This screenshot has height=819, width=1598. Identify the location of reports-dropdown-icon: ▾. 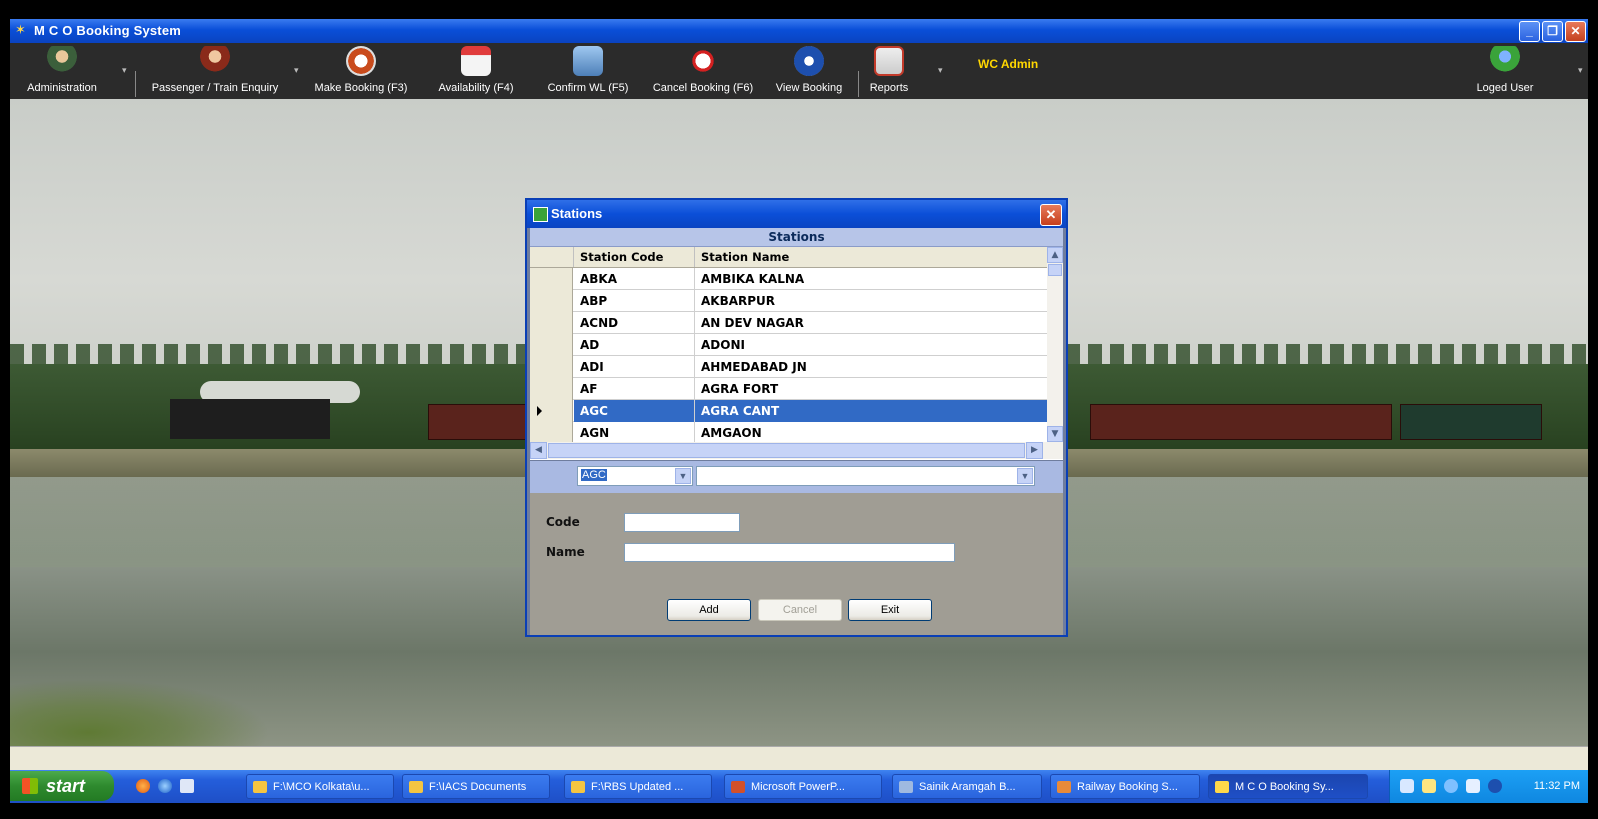
(940, 70).